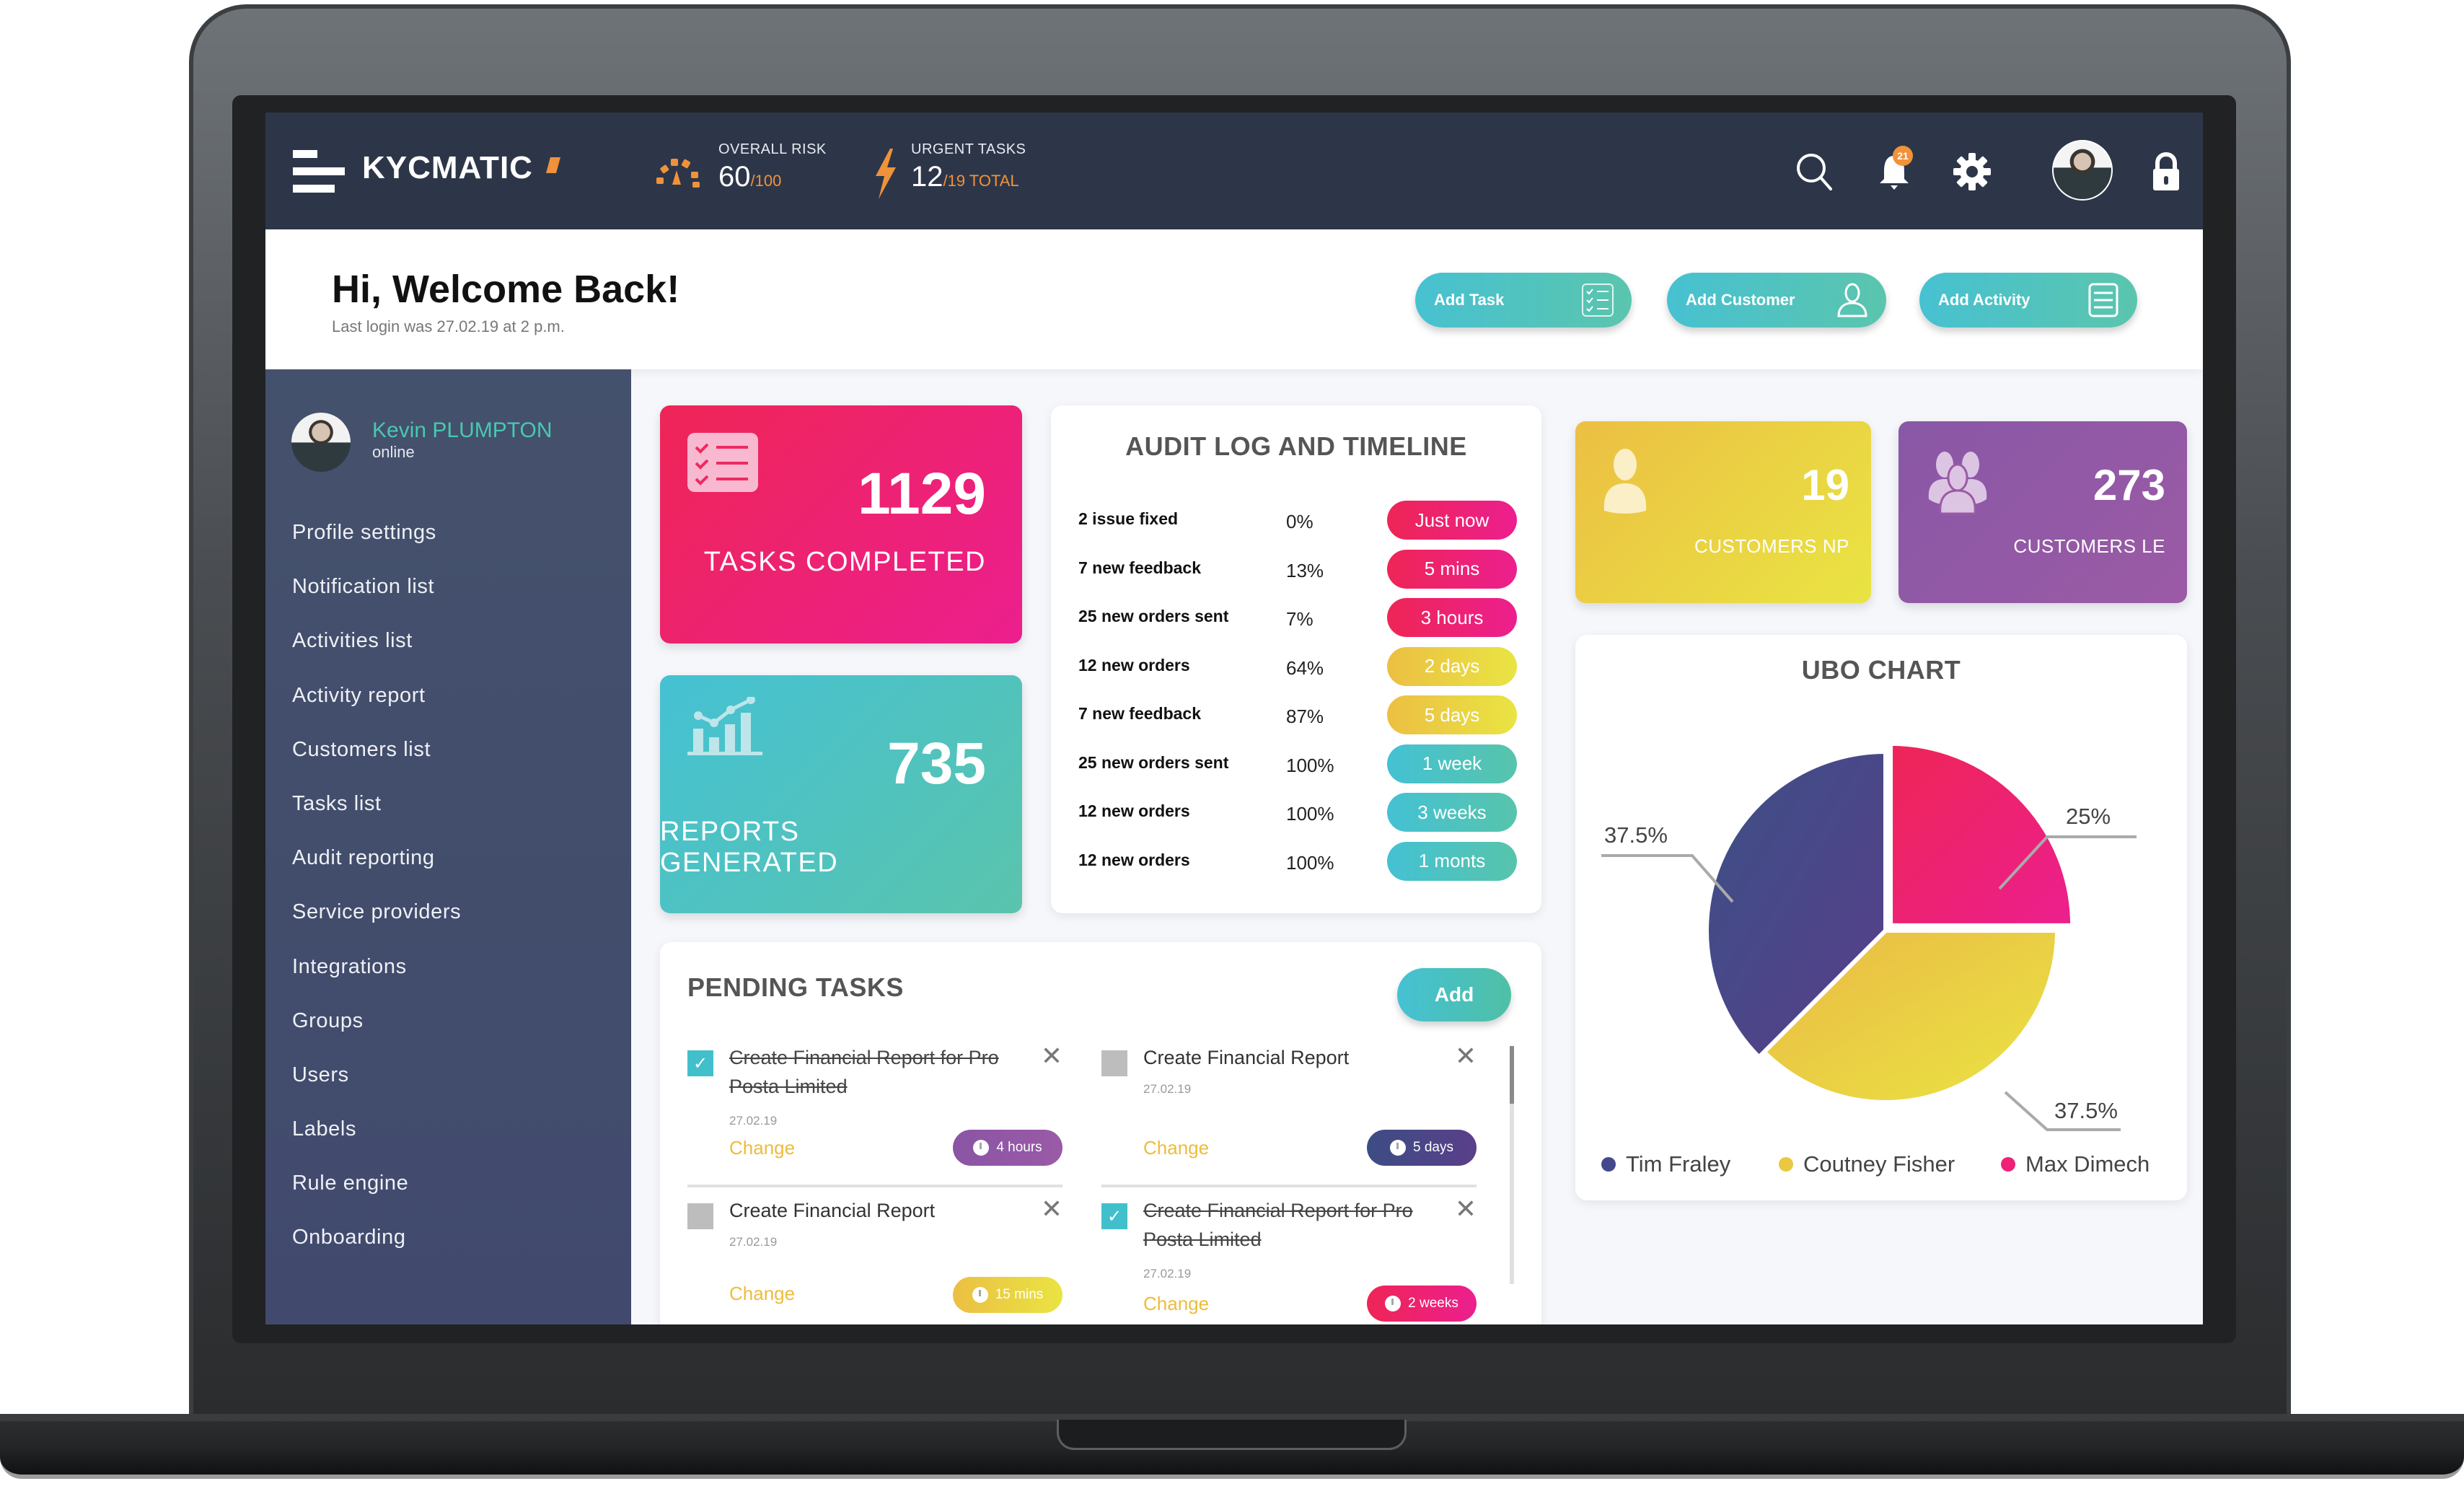 Image resolution: width=2464 pixels, height=1494 pixels. What do you see at coordinates (1305, 570) in the screenshot?
I see `audit-row-percent: 13%` at bounding box center [1305, 570].